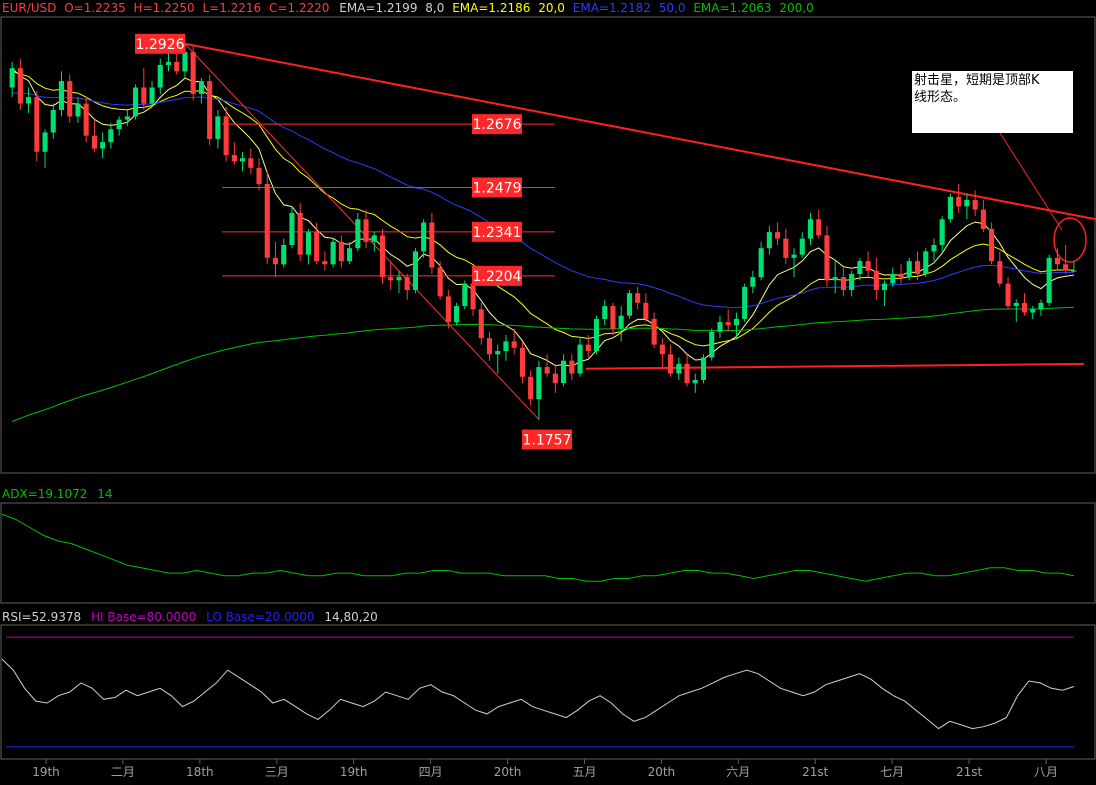 The height and width of the screenshot is (785, 1096). What do you see at coordinates (672, 8) in the screenshot?
I see `legend-ema50-param: 50,0` at bounding box center [672, 8].